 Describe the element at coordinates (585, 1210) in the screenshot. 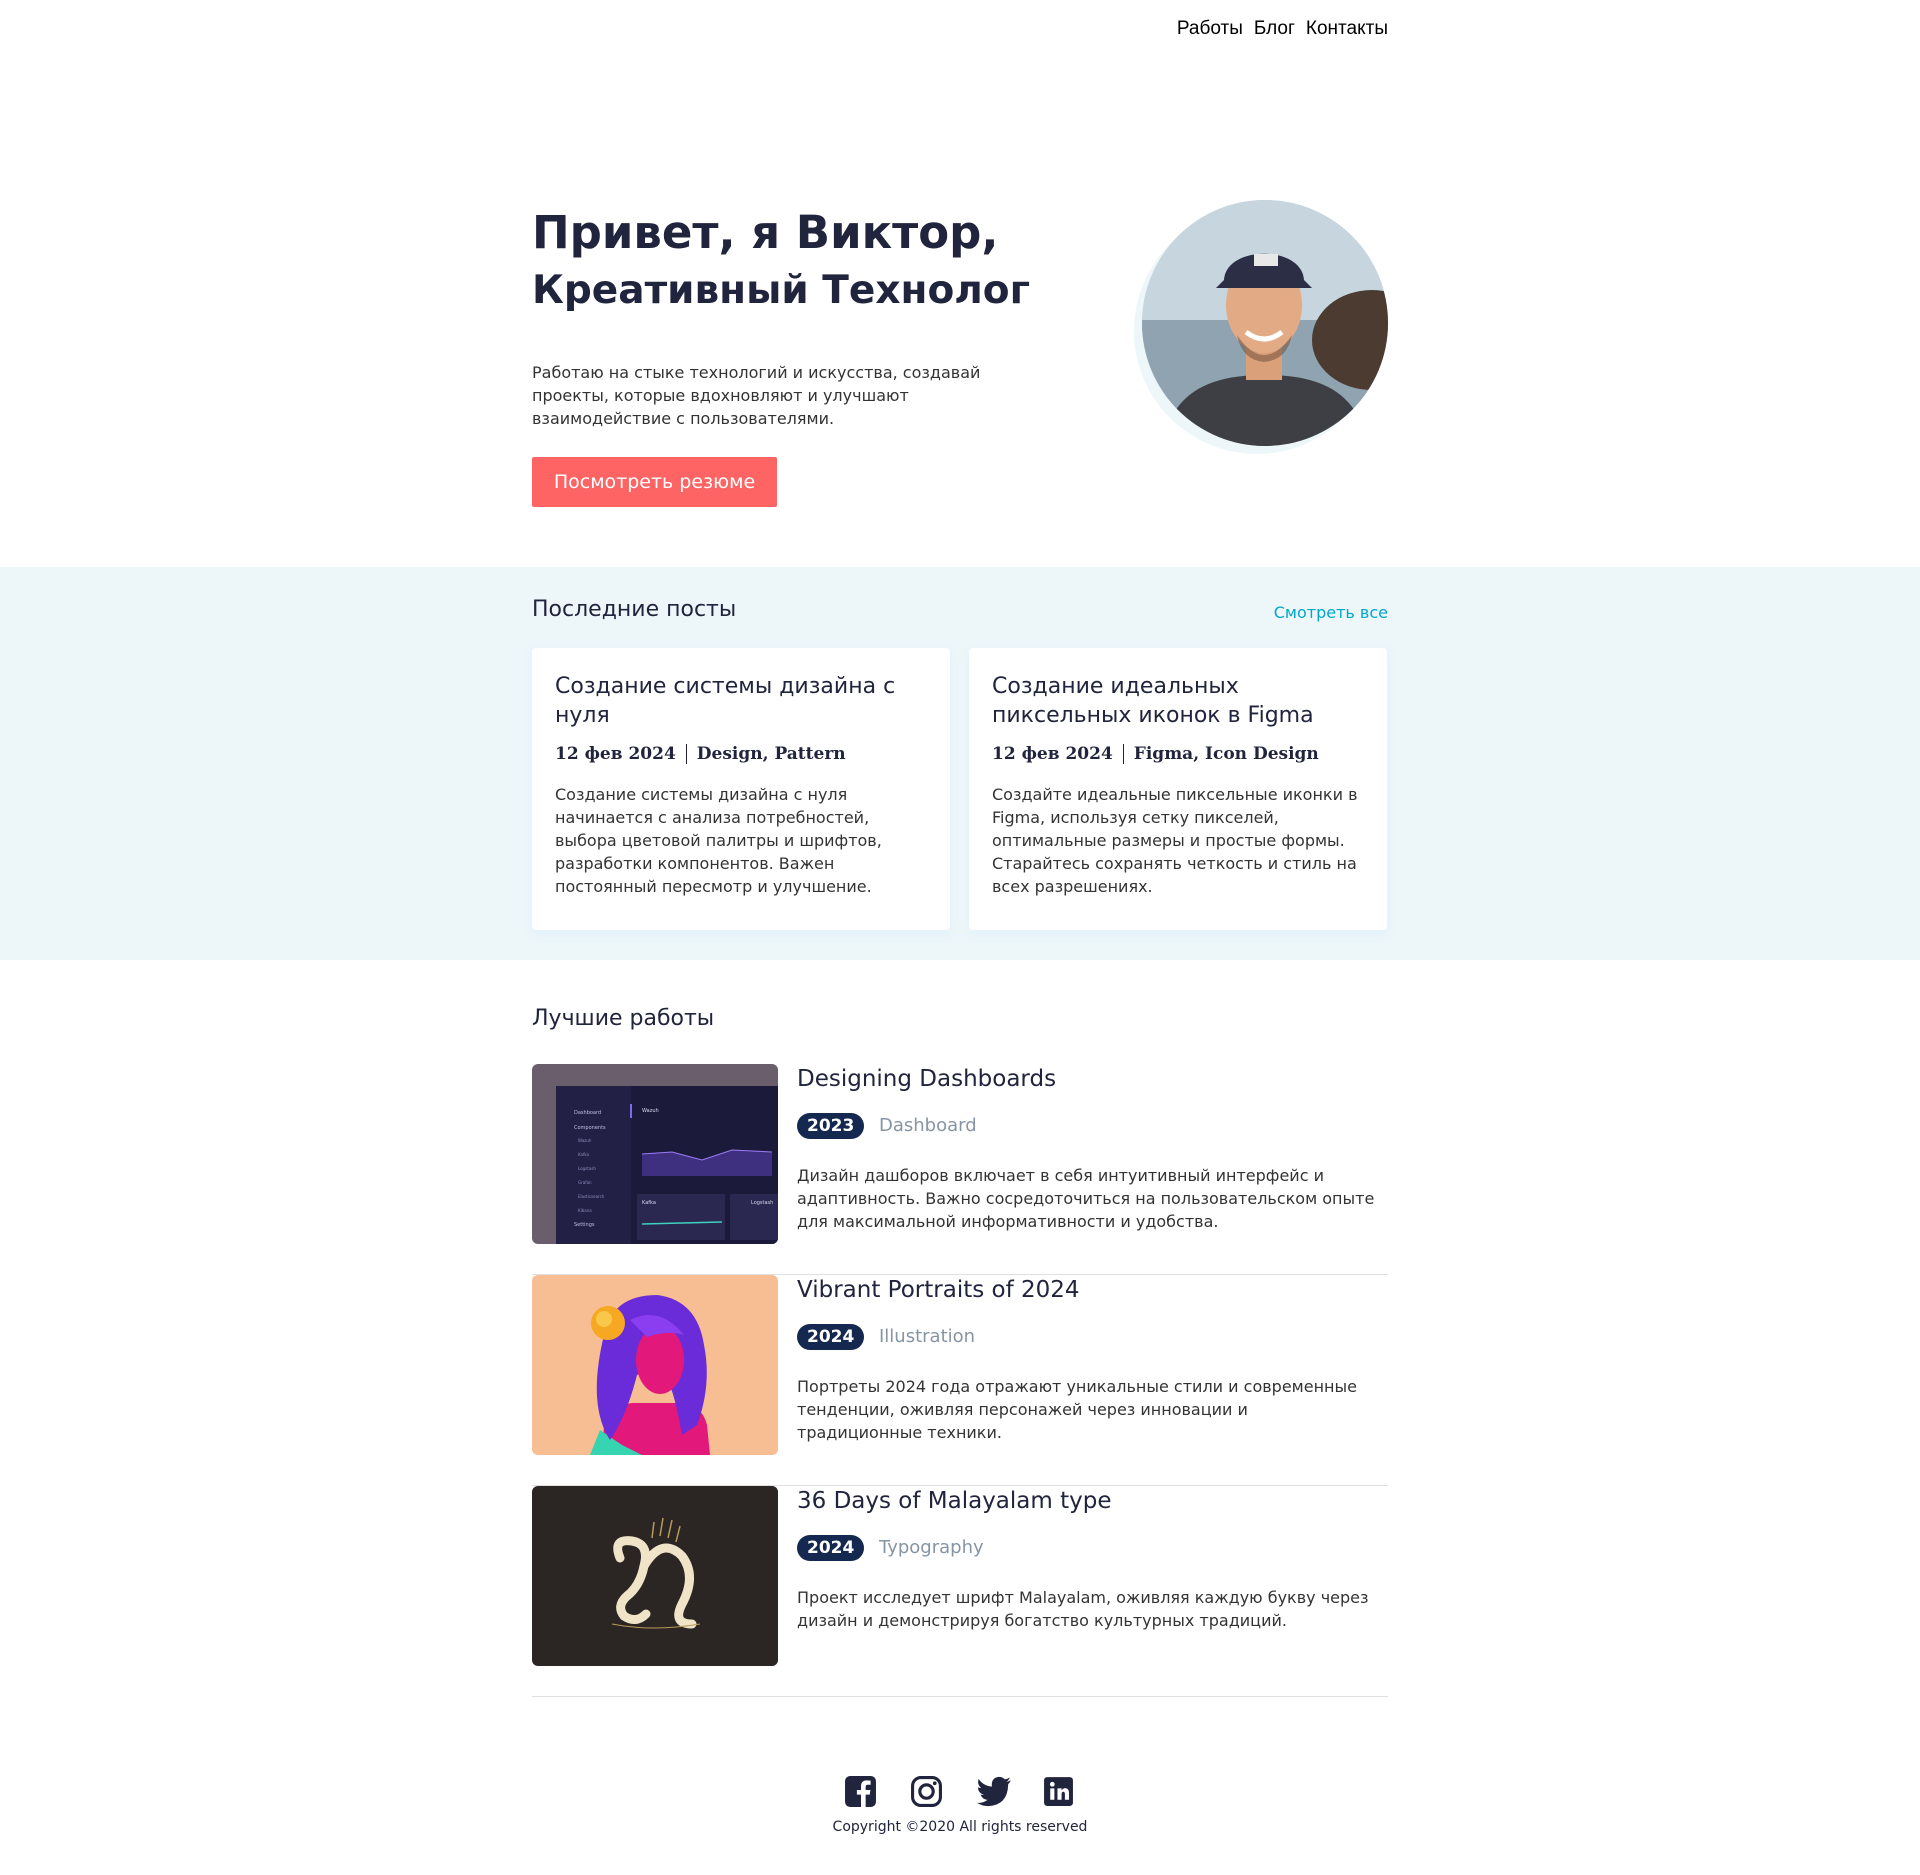

I see `thumb-menu-item: Kibana` at that location.